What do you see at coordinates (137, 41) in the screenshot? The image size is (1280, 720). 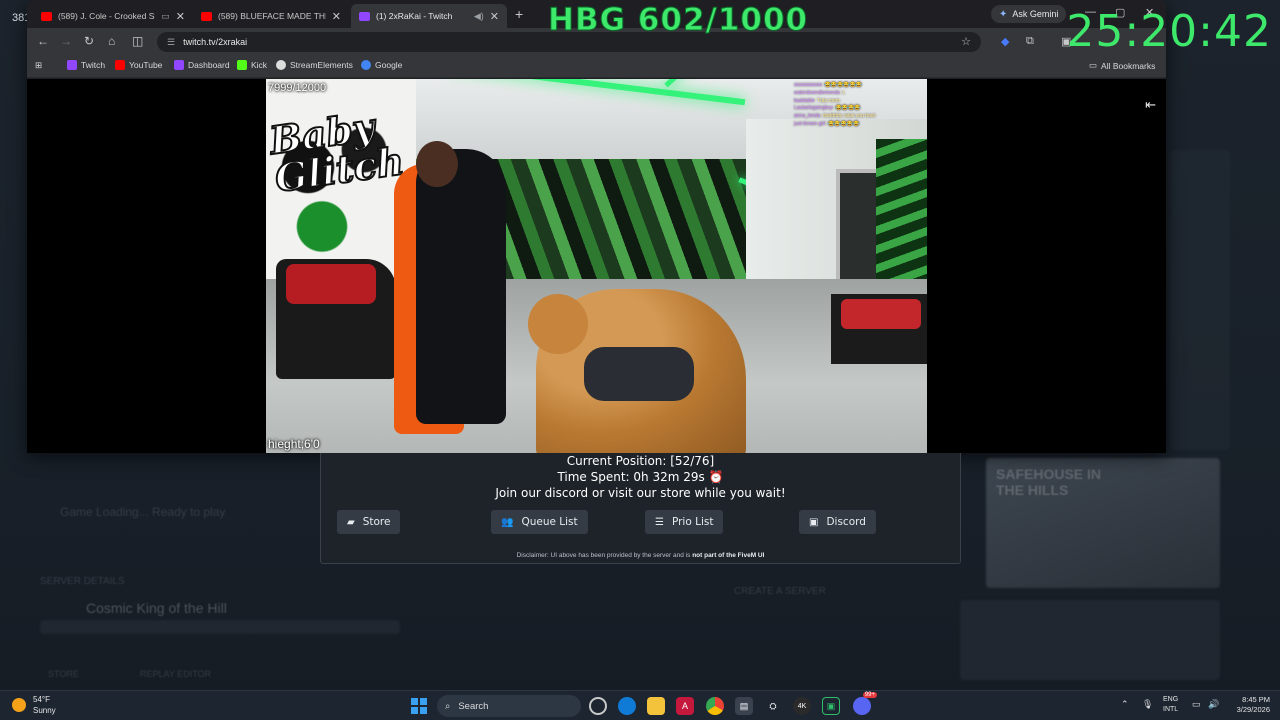 I see `split-view-icon: ◫` at bounding box center [137, 41].